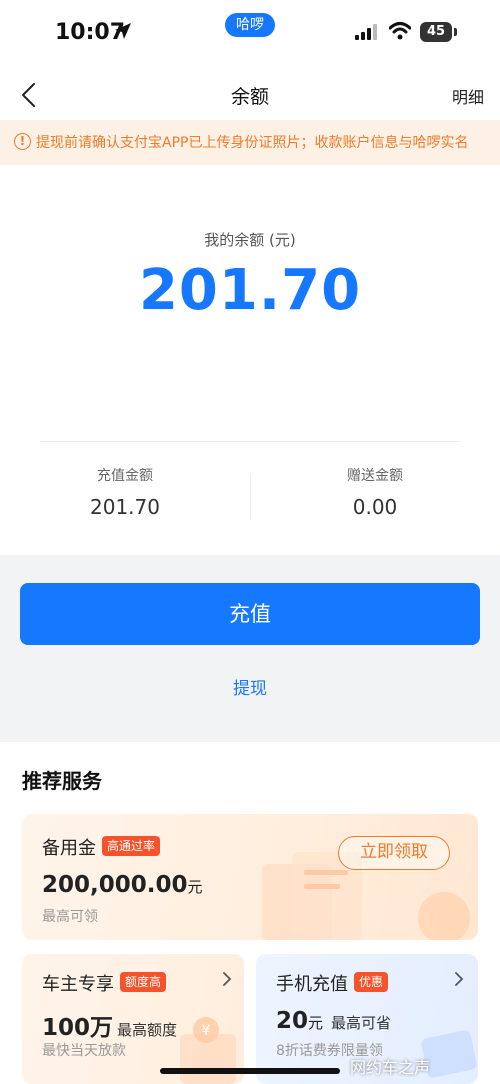 The height and width of the screenshot is (1084, 500). What do you see at coordinates (250, 686) in the screenshot?
I see `withdraw-link: 提现` at bounding box center [250, 686].